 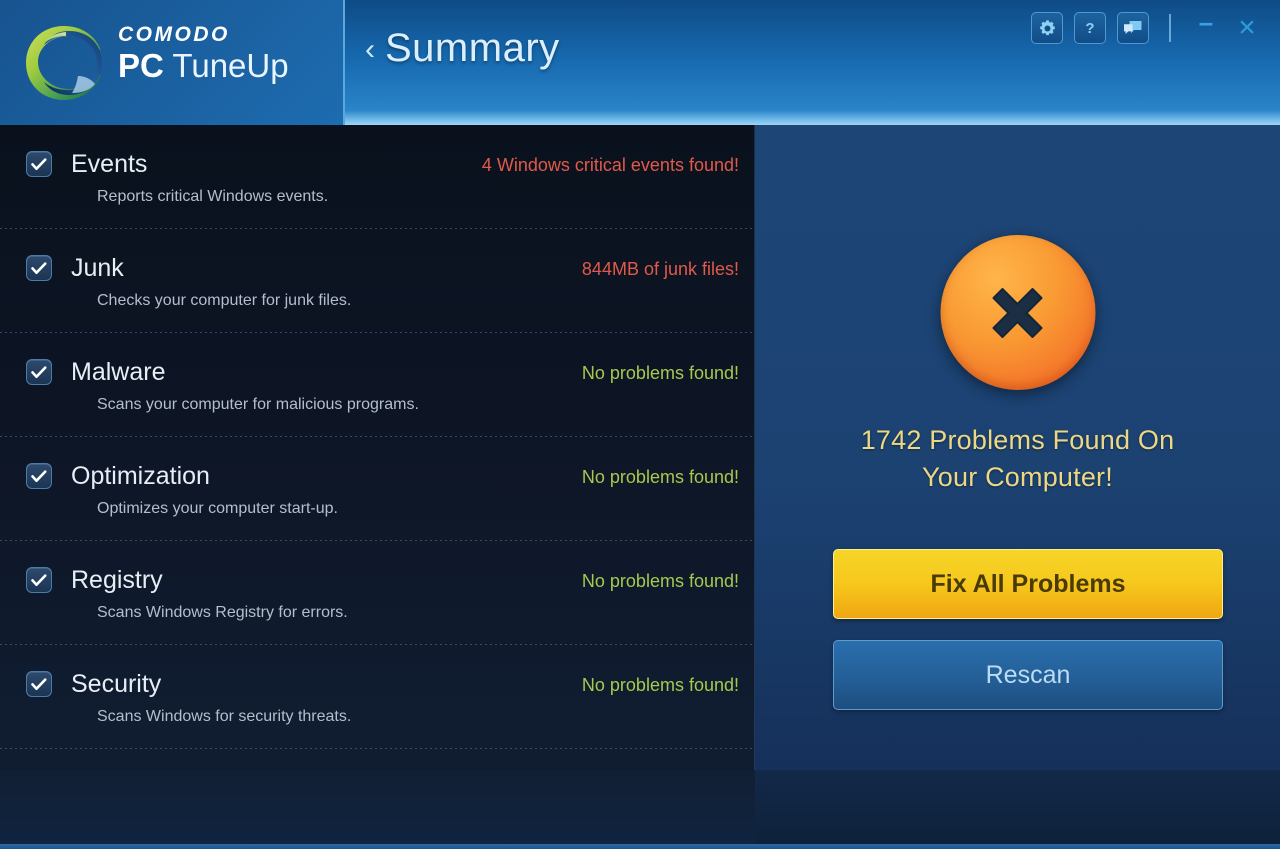 I want to click on comodo-logo-icon, so click(x=64, y=63).